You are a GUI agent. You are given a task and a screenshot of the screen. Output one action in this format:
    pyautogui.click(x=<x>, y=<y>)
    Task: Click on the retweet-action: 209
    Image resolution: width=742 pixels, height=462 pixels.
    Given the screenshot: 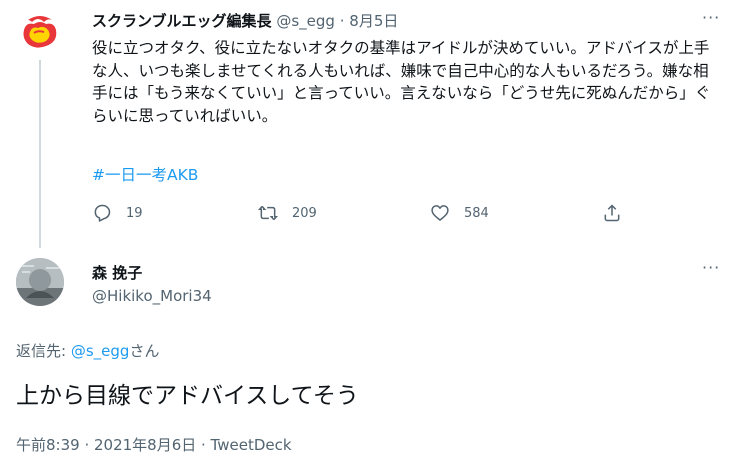 What is the action you would take?
    pyautogui.click(x=287, y=213)
    